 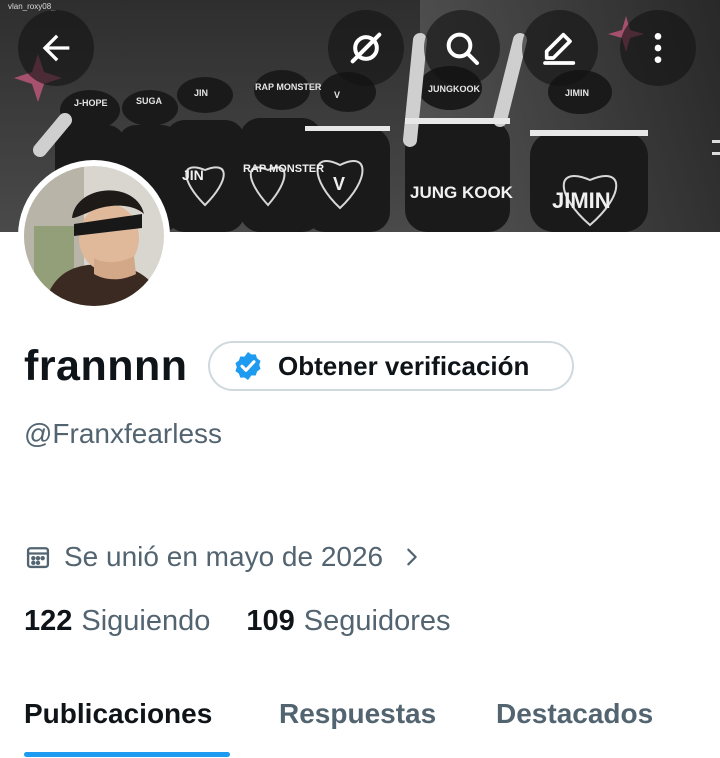 What do you see at coordinates (377, 621) in the screenshot?
I see `followers-label: Seguidores` at bounding box center [377, 621].